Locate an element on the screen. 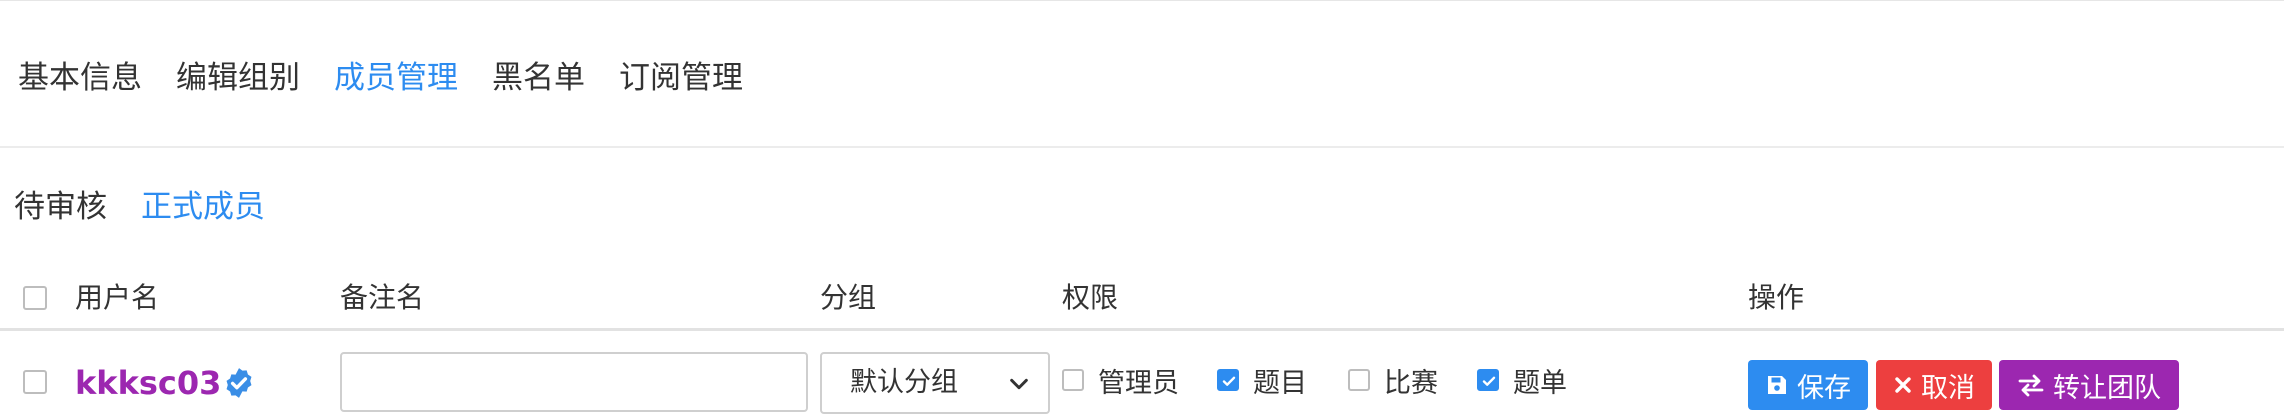 The image size is (2284, 420). header-remark: 备注名 is located at coordinates (382, 297).